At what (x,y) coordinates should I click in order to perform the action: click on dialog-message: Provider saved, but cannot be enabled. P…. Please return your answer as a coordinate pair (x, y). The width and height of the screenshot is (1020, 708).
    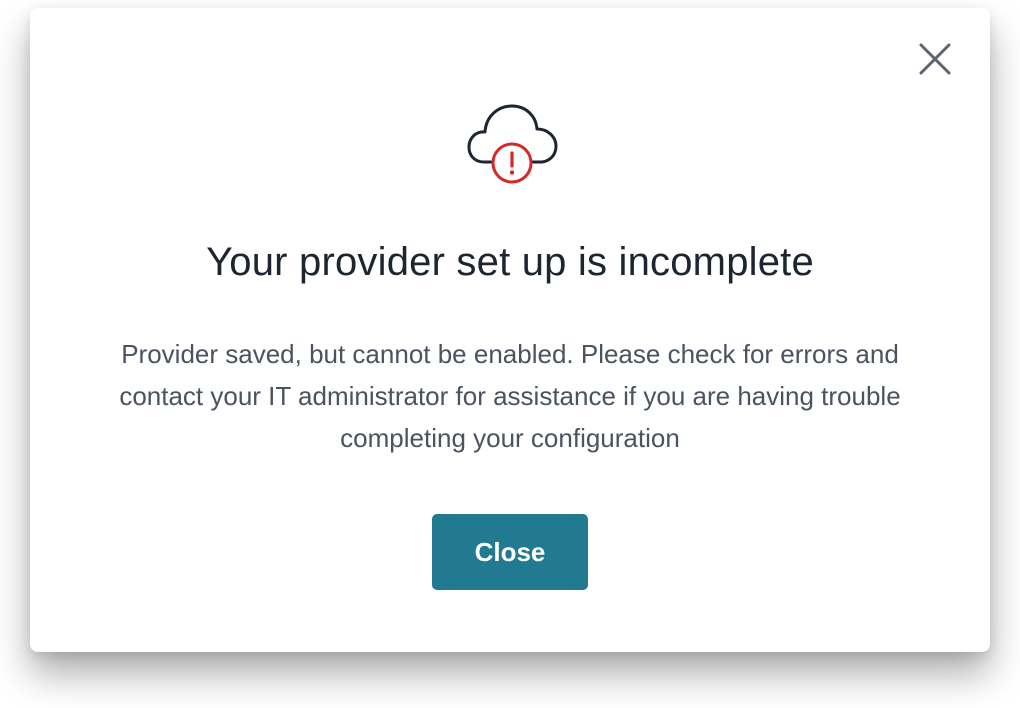
    Looking at the image, I should click on (510, 396).